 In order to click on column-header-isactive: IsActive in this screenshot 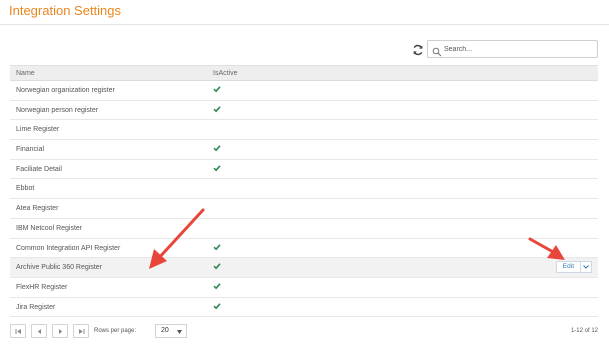, I will do `click(225, 73)`.